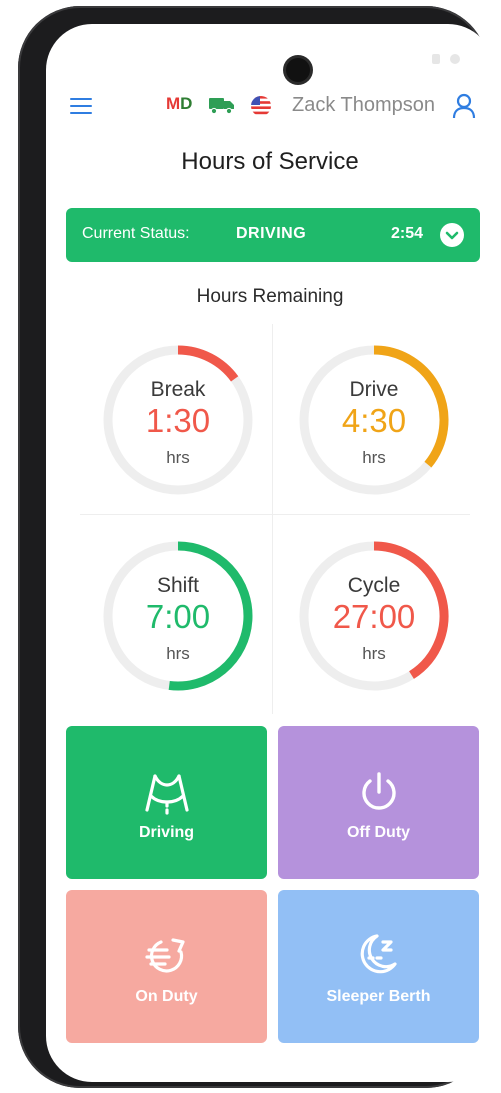  I want to click on driving-status-button: Driving, so click(166, 802).